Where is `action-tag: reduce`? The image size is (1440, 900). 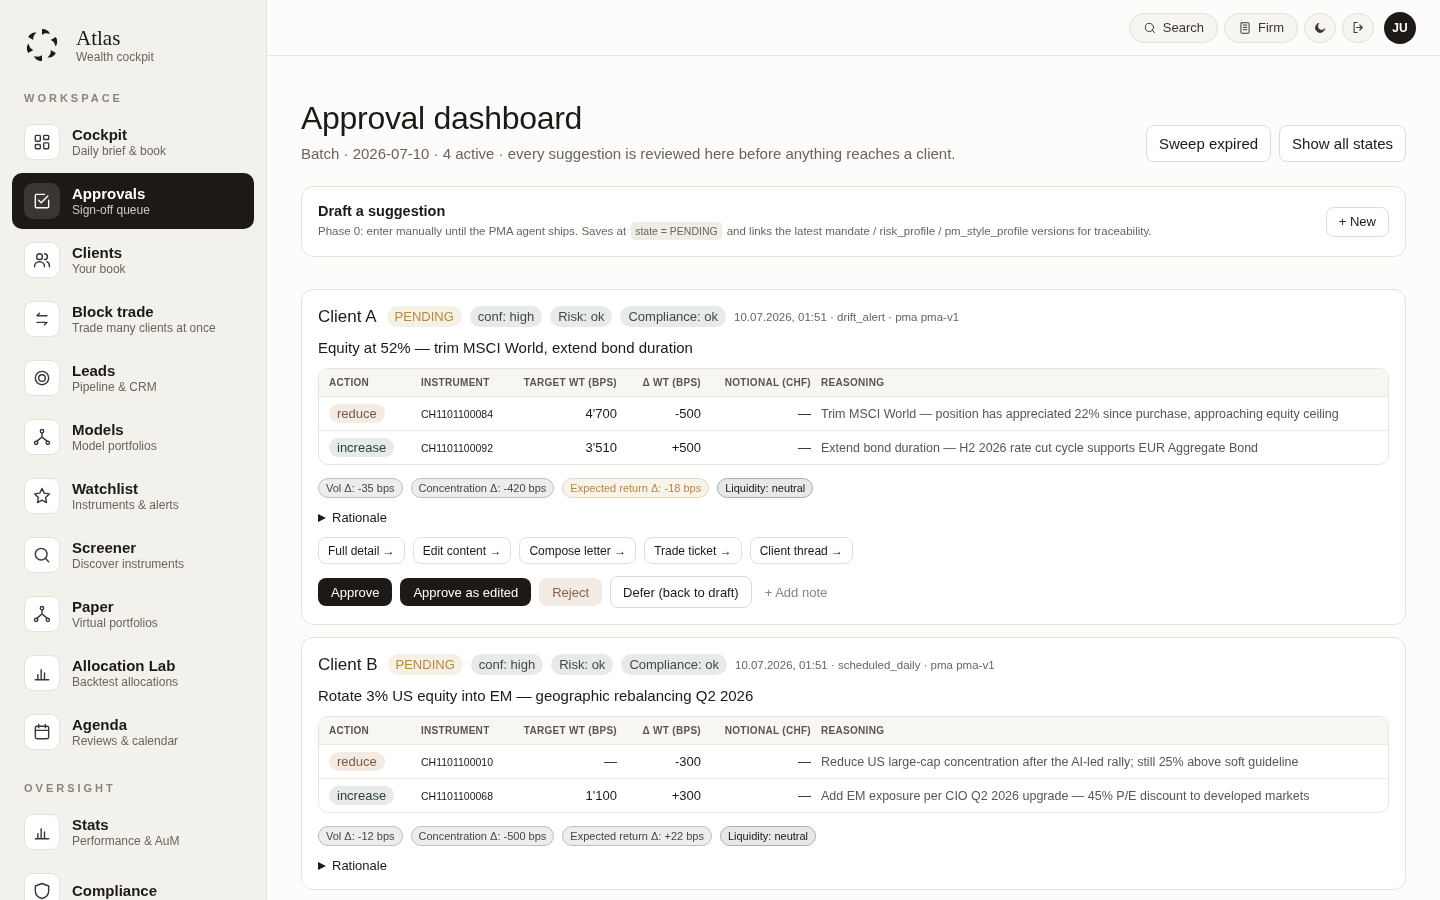
action-tag: reduce is located at coordinates (357, 761).